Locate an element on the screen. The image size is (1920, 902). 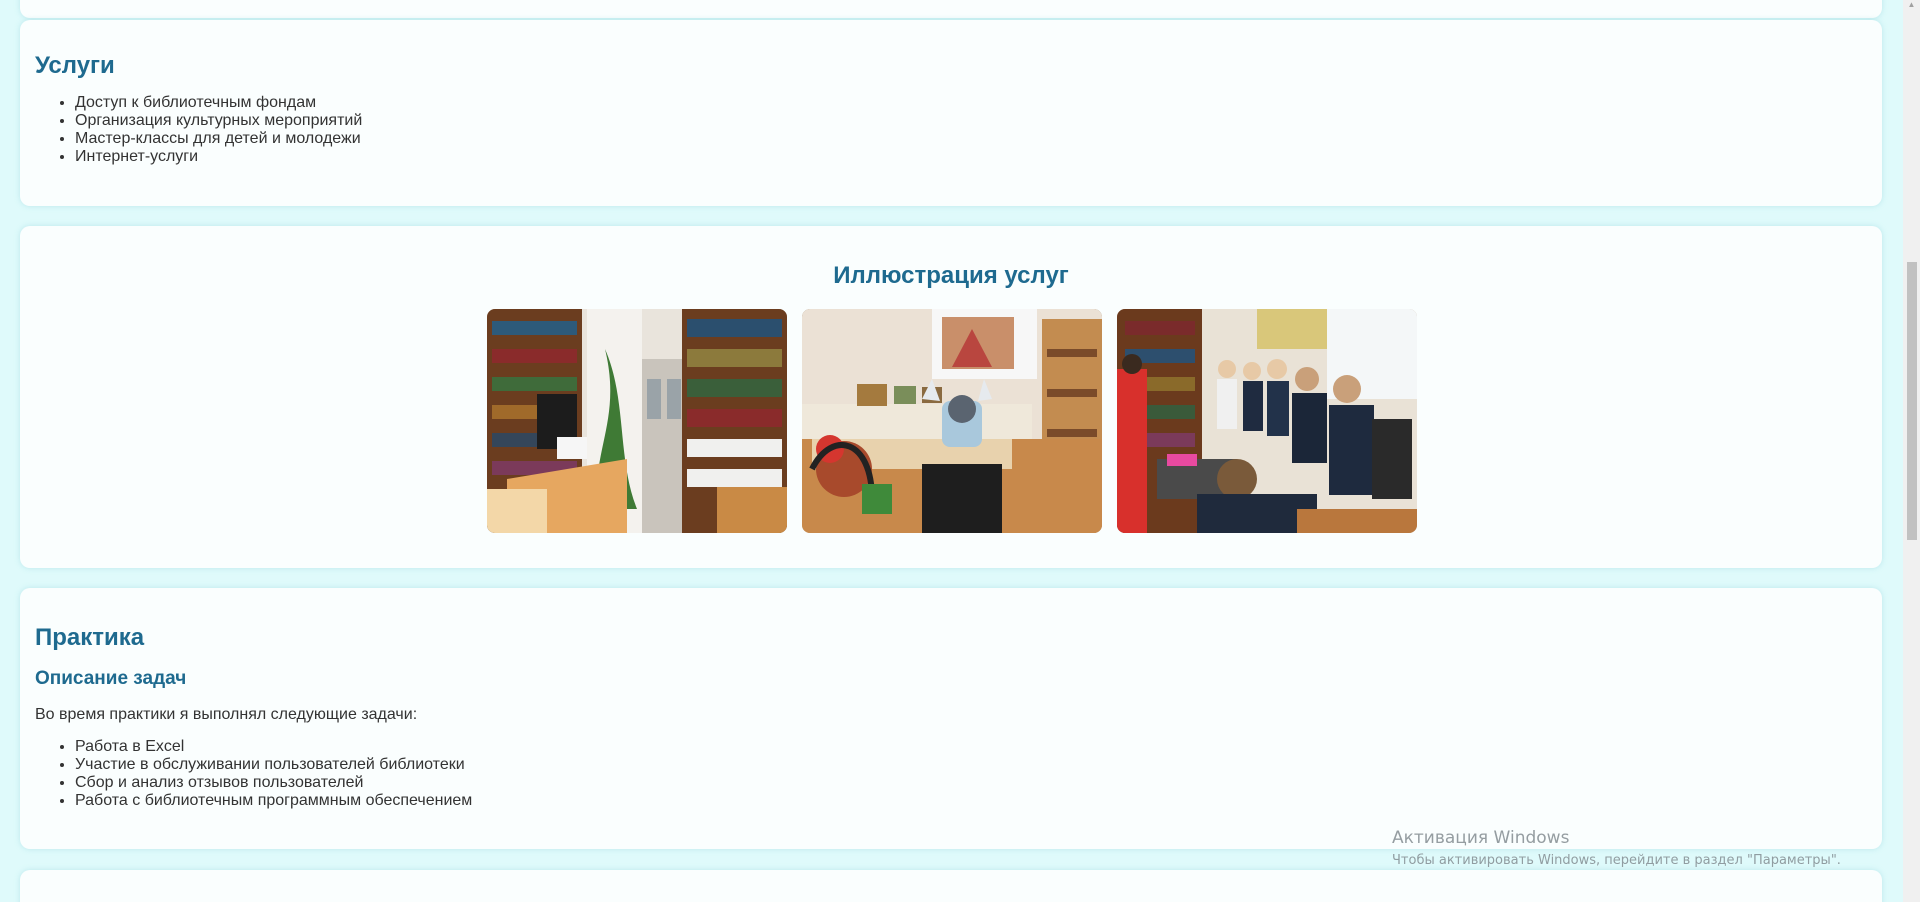
vertical-scrollbar: ▲ is located at coordinates (1911, 451).